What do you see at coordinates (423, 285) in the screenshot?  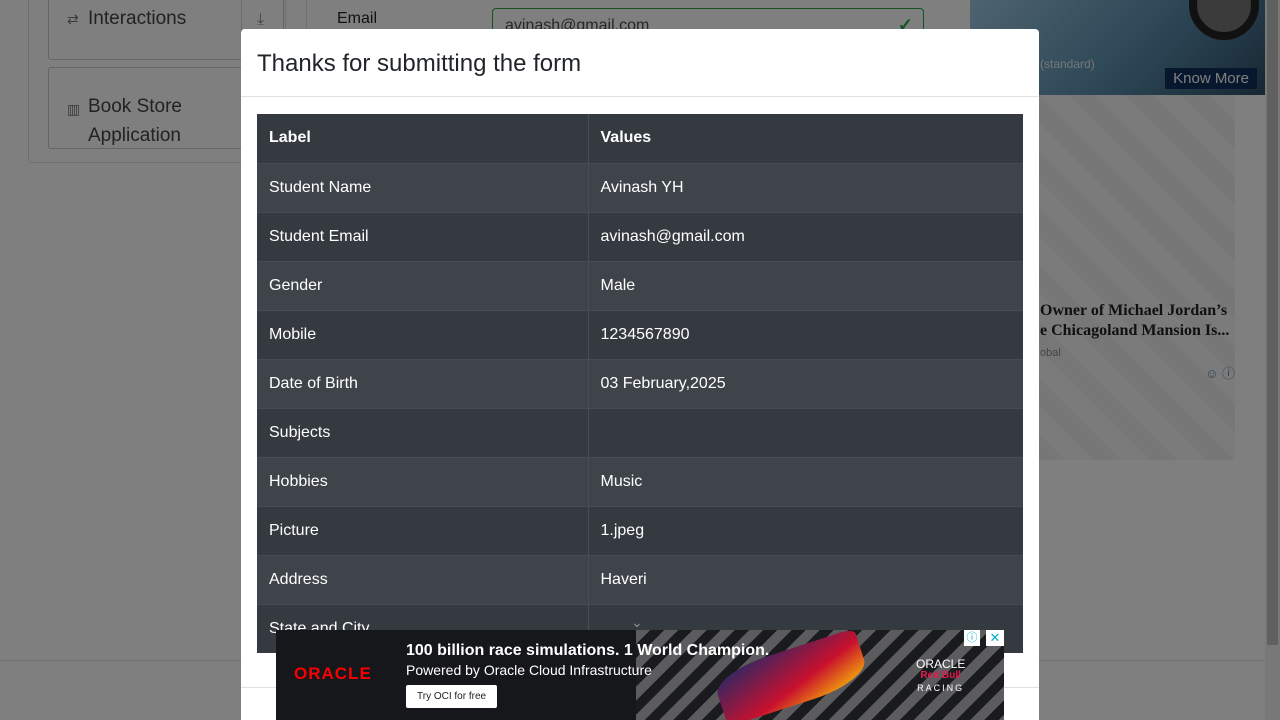 I see `row-label: Gender` at bounding box center [423, 285].